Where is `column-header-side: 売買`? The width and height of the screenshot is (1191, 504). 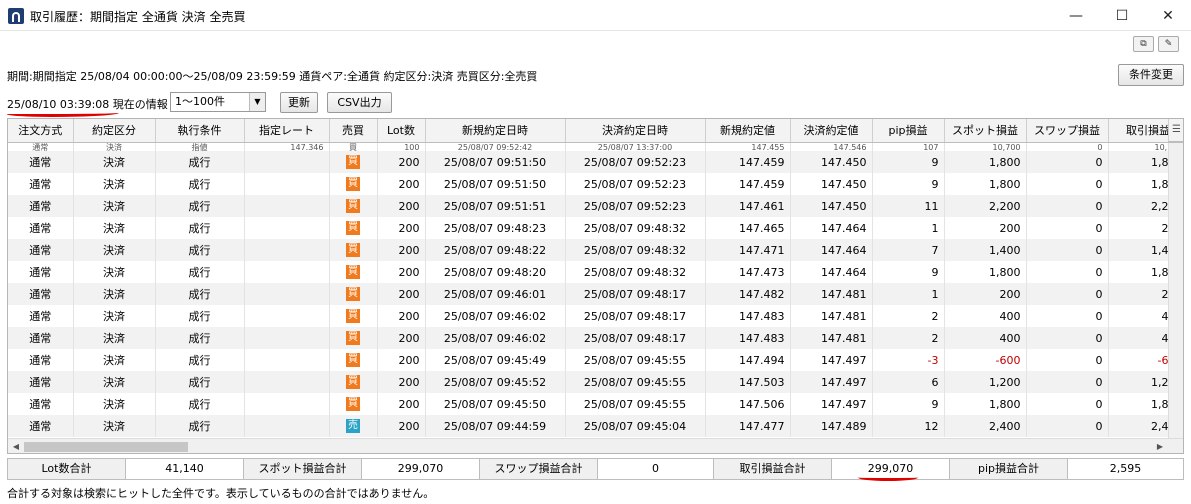
column-header-side: 売買 is located at coordinates (353, 131).